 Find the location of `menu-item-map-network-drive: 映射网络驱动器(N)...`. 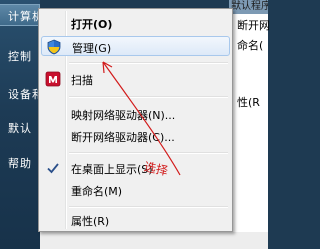

menu-item-map-network-drive: 映射网络驱动器(N)... is located at coordinates (135, 114).